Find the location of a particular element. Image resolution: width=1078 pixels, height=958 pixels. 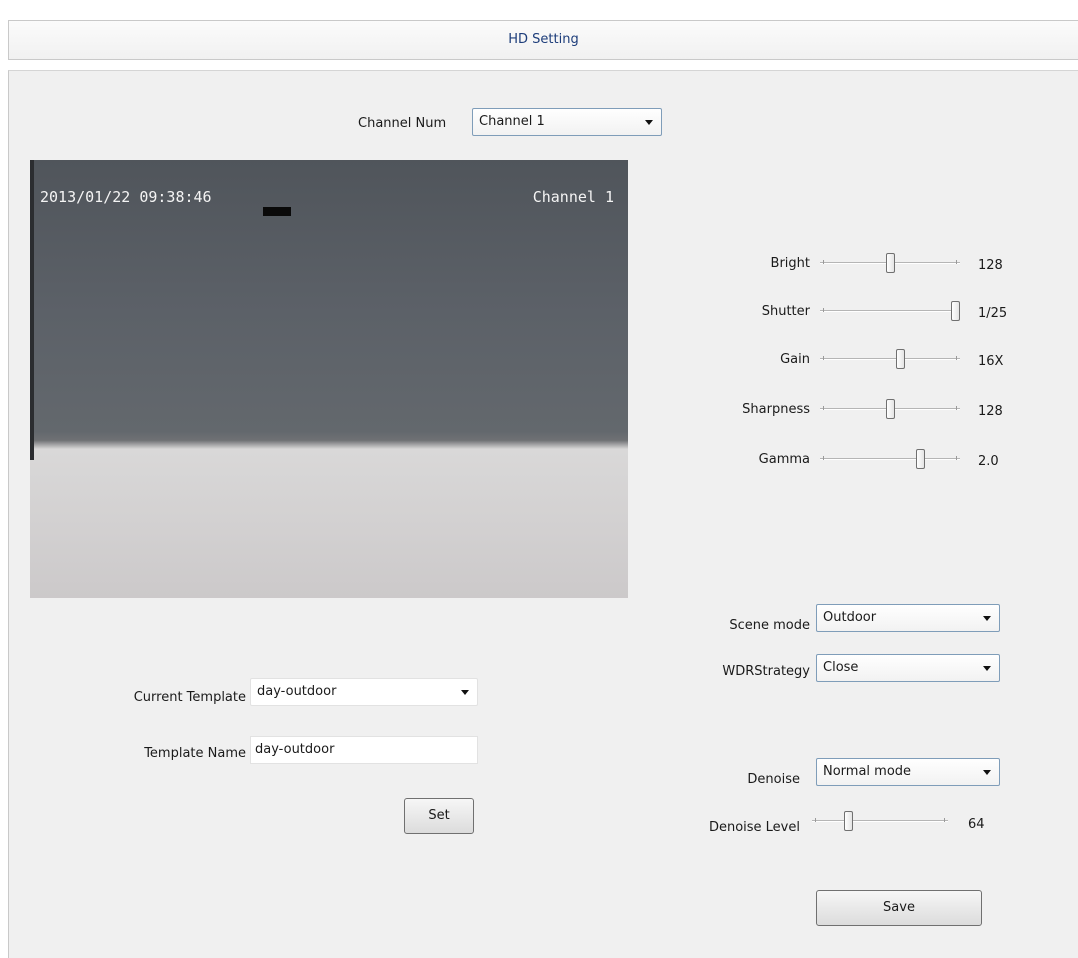

template-name-input: day-outdoor is located at coordinates (364, 750).